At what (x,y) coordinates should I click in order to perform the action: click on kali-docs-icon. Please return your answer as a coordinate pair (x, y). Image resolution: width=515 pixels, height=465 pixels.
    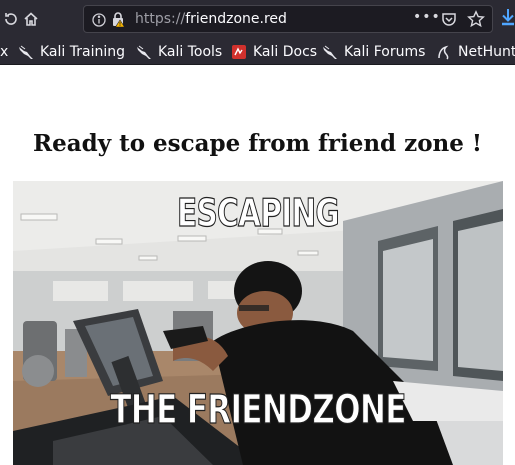
    Looking at the image, I should click on (239, 51).